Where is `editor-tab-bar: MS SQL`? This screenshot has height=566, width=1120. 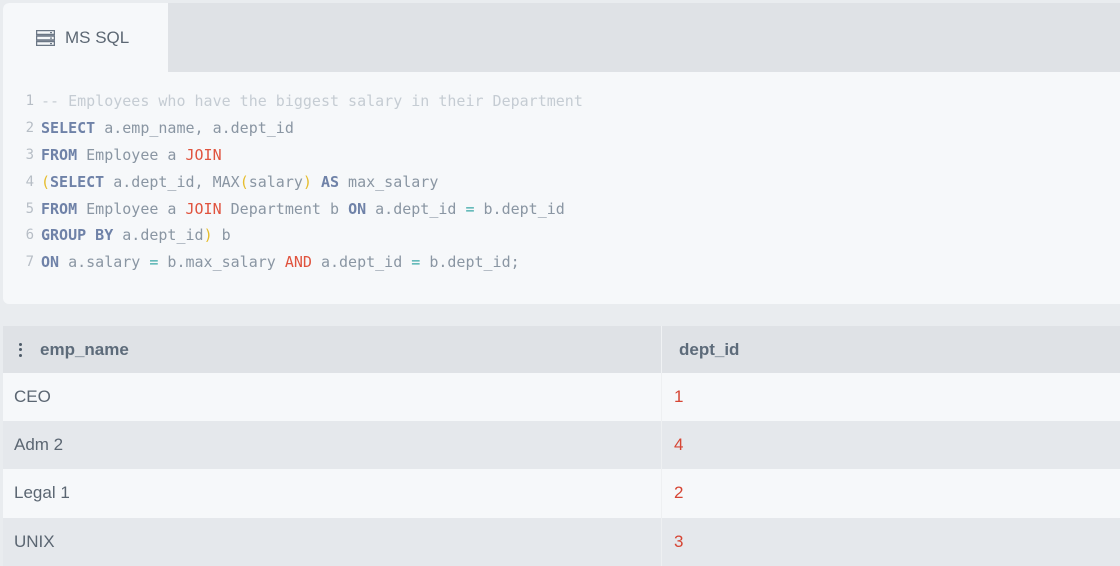 editor-tab-bar: MS SQL is located at coordinates (561, 37).